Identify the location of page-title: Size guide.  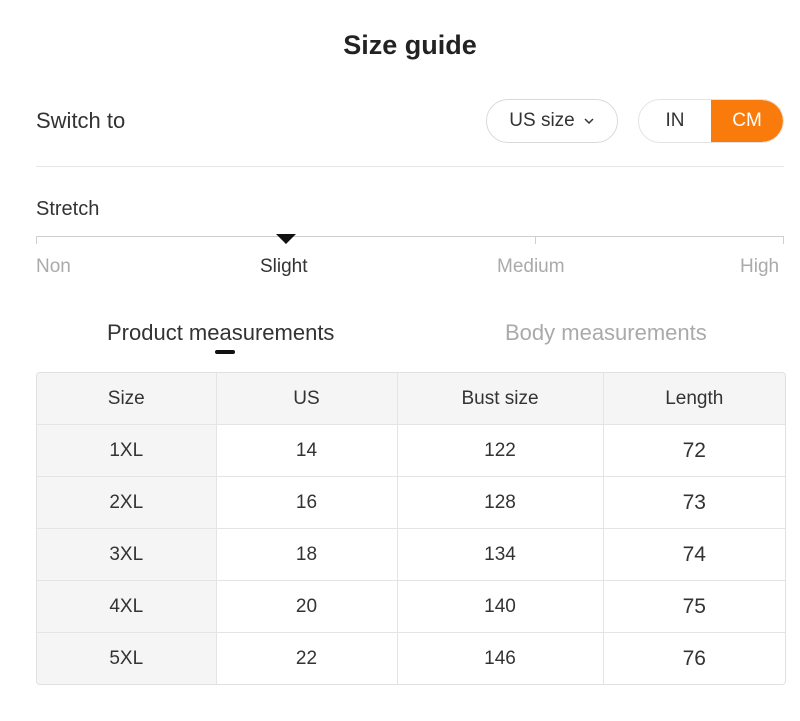
(410, 45).